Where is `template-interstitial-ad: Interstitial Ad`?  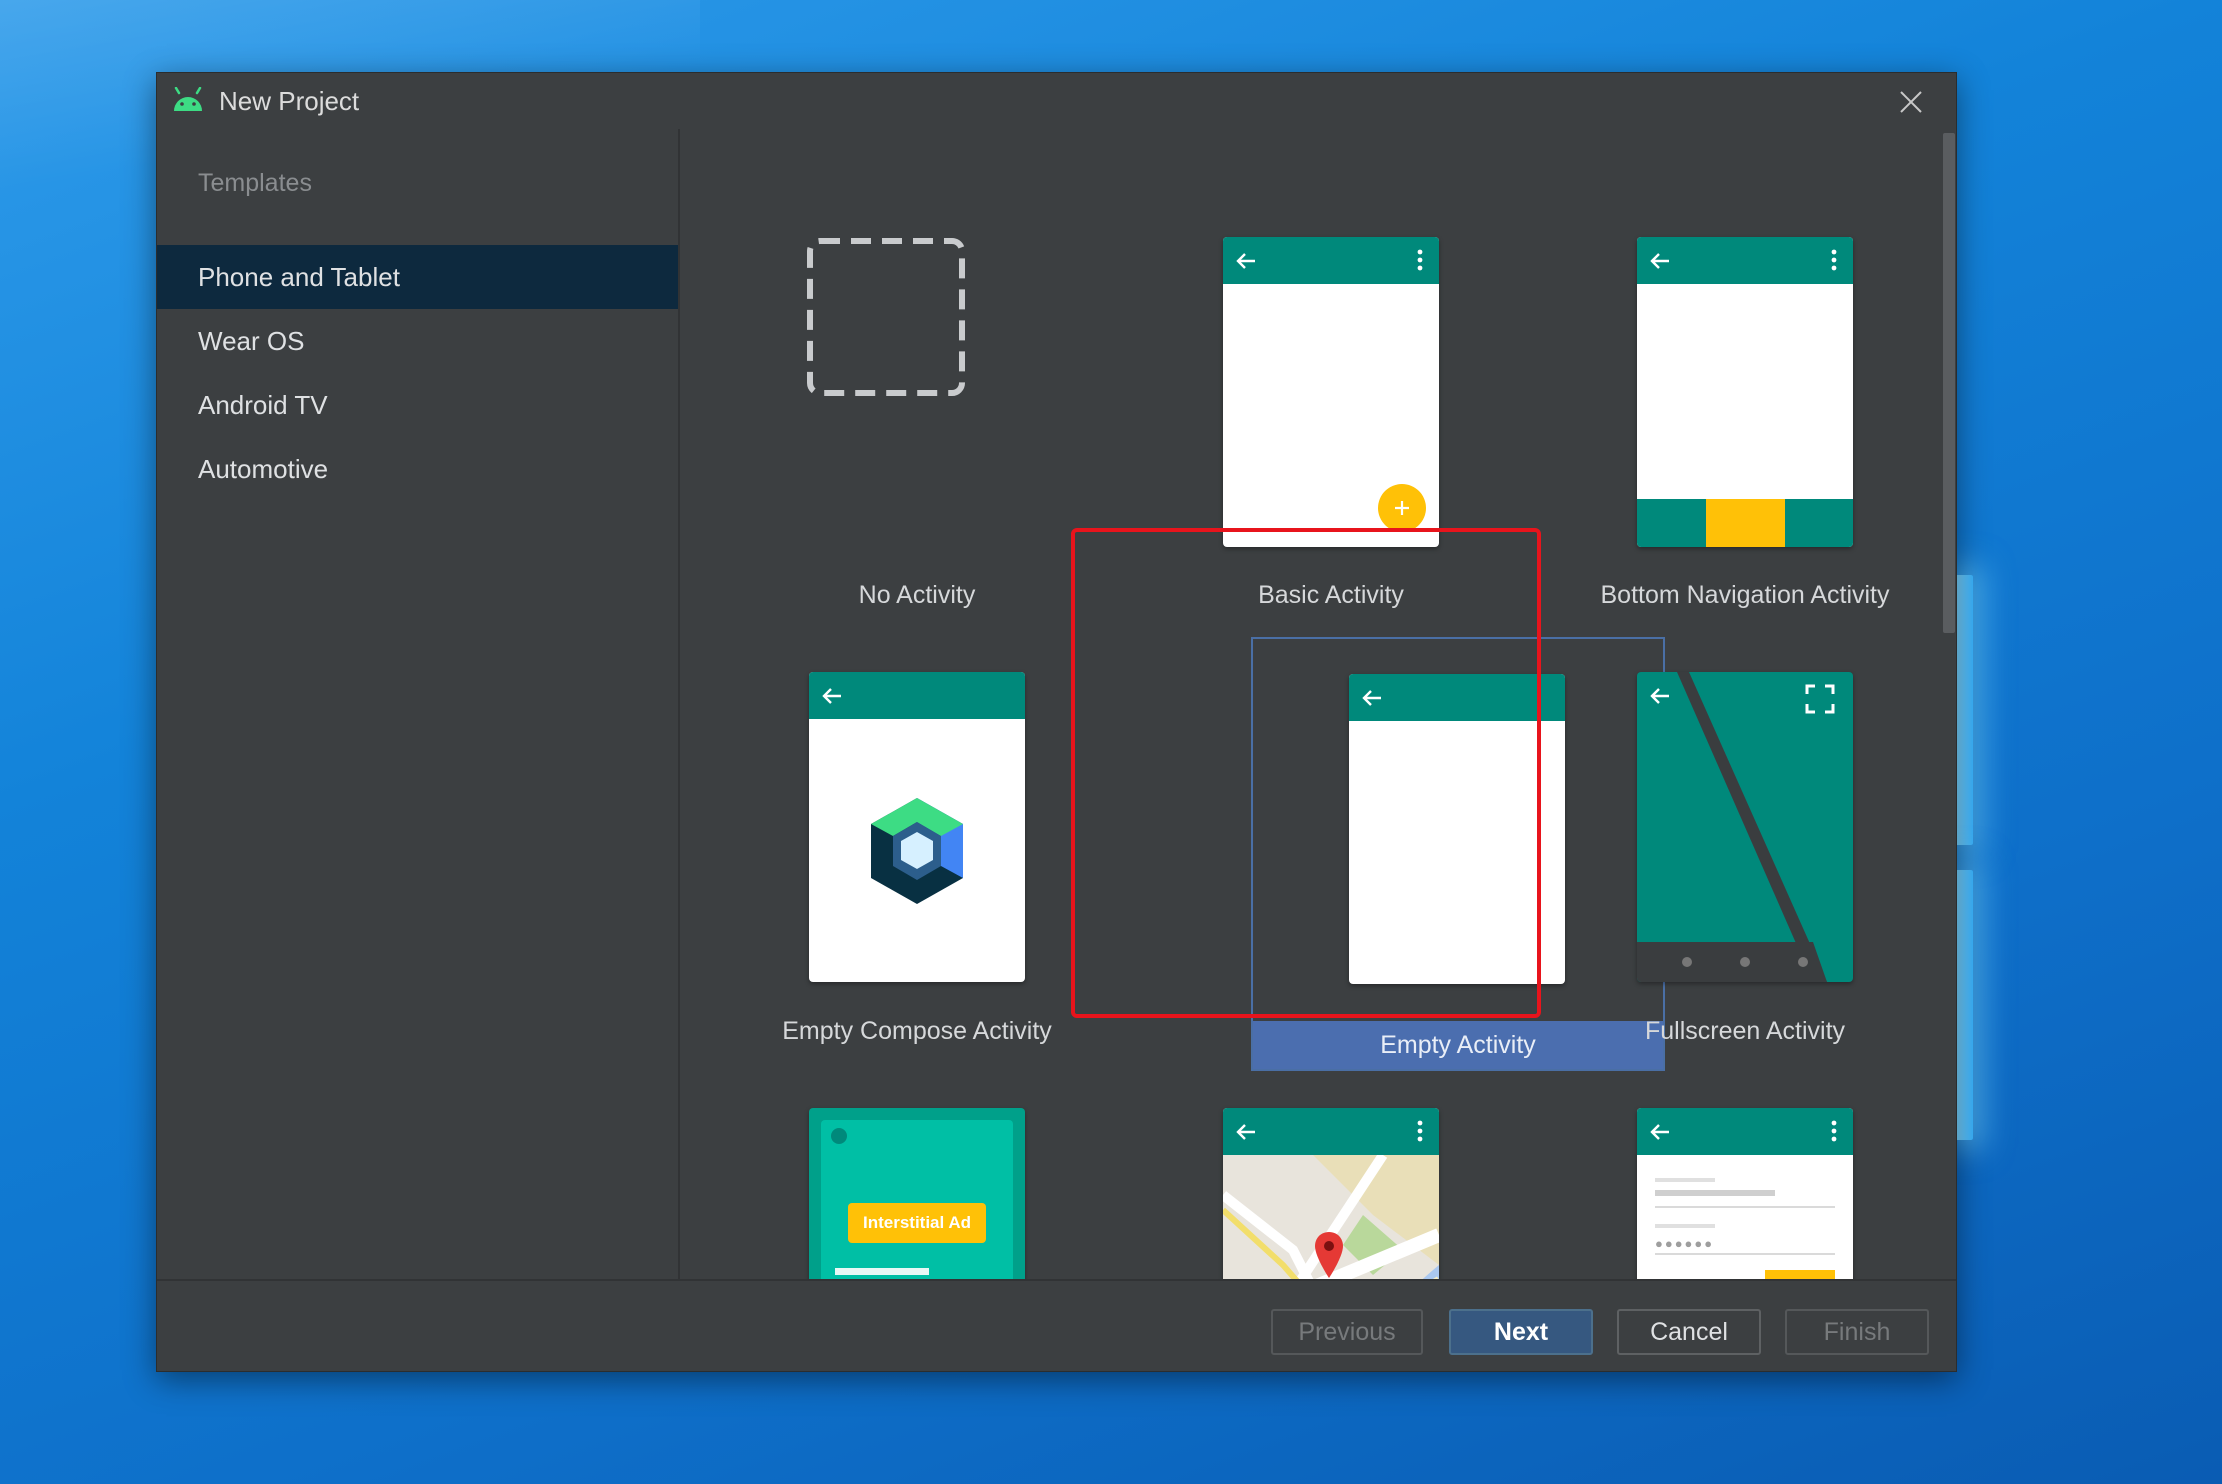
template-interstitial-ad: Interstitial Ad is located at coordinates (917, 1144).